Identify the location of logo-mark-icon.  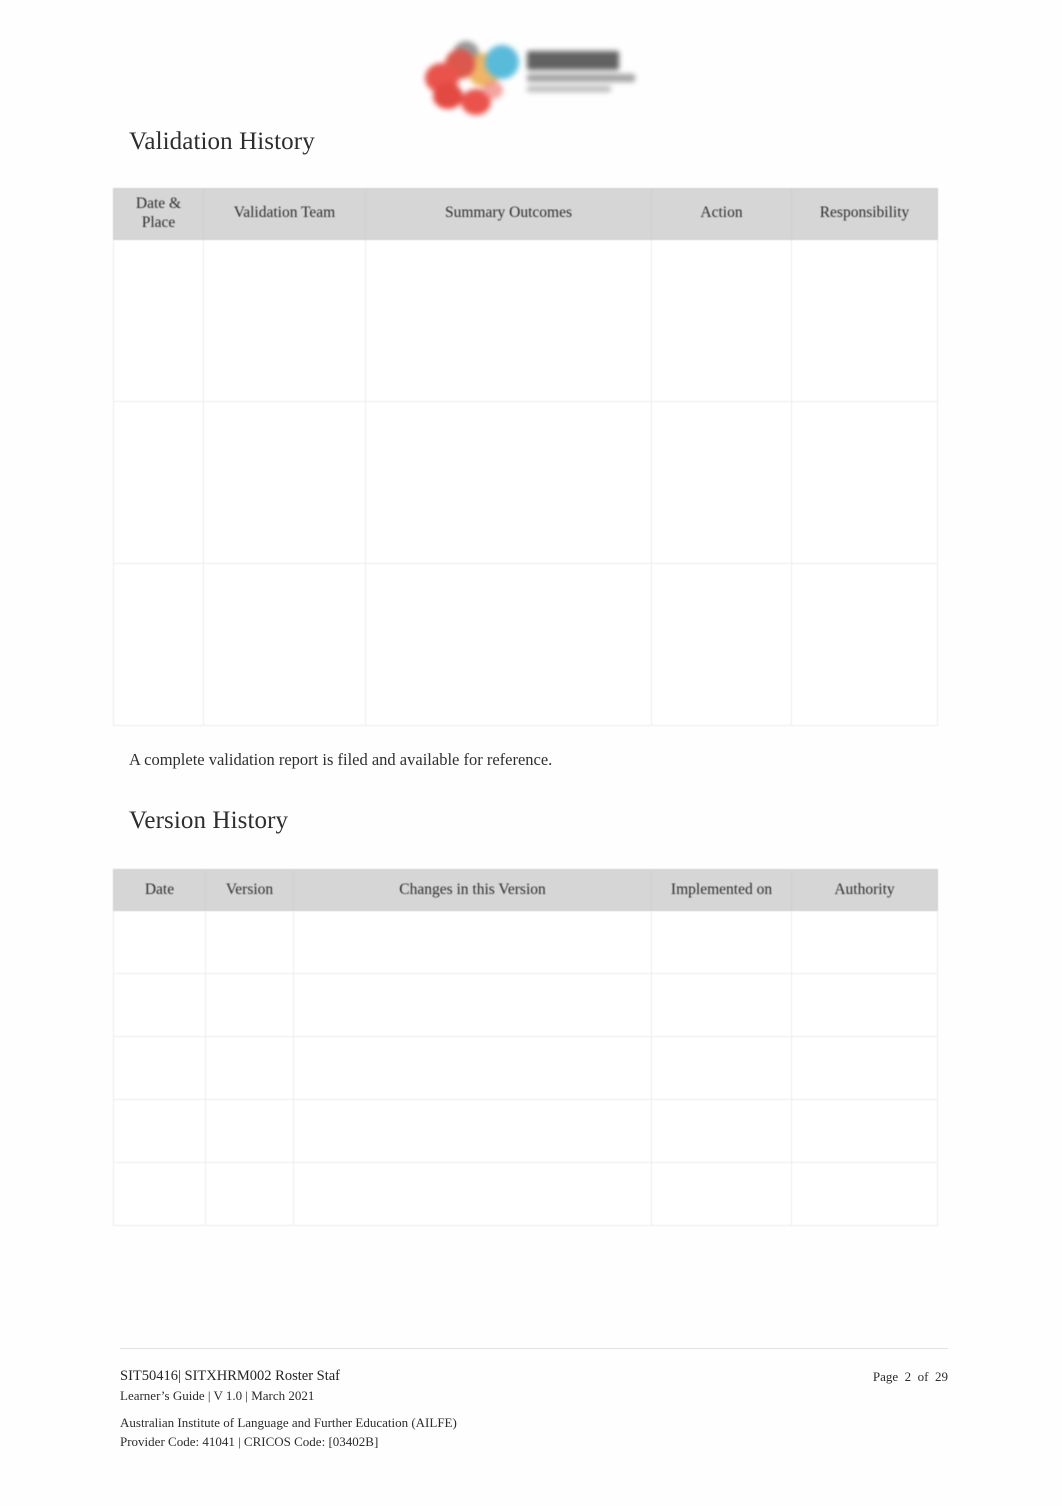
(471, 78).